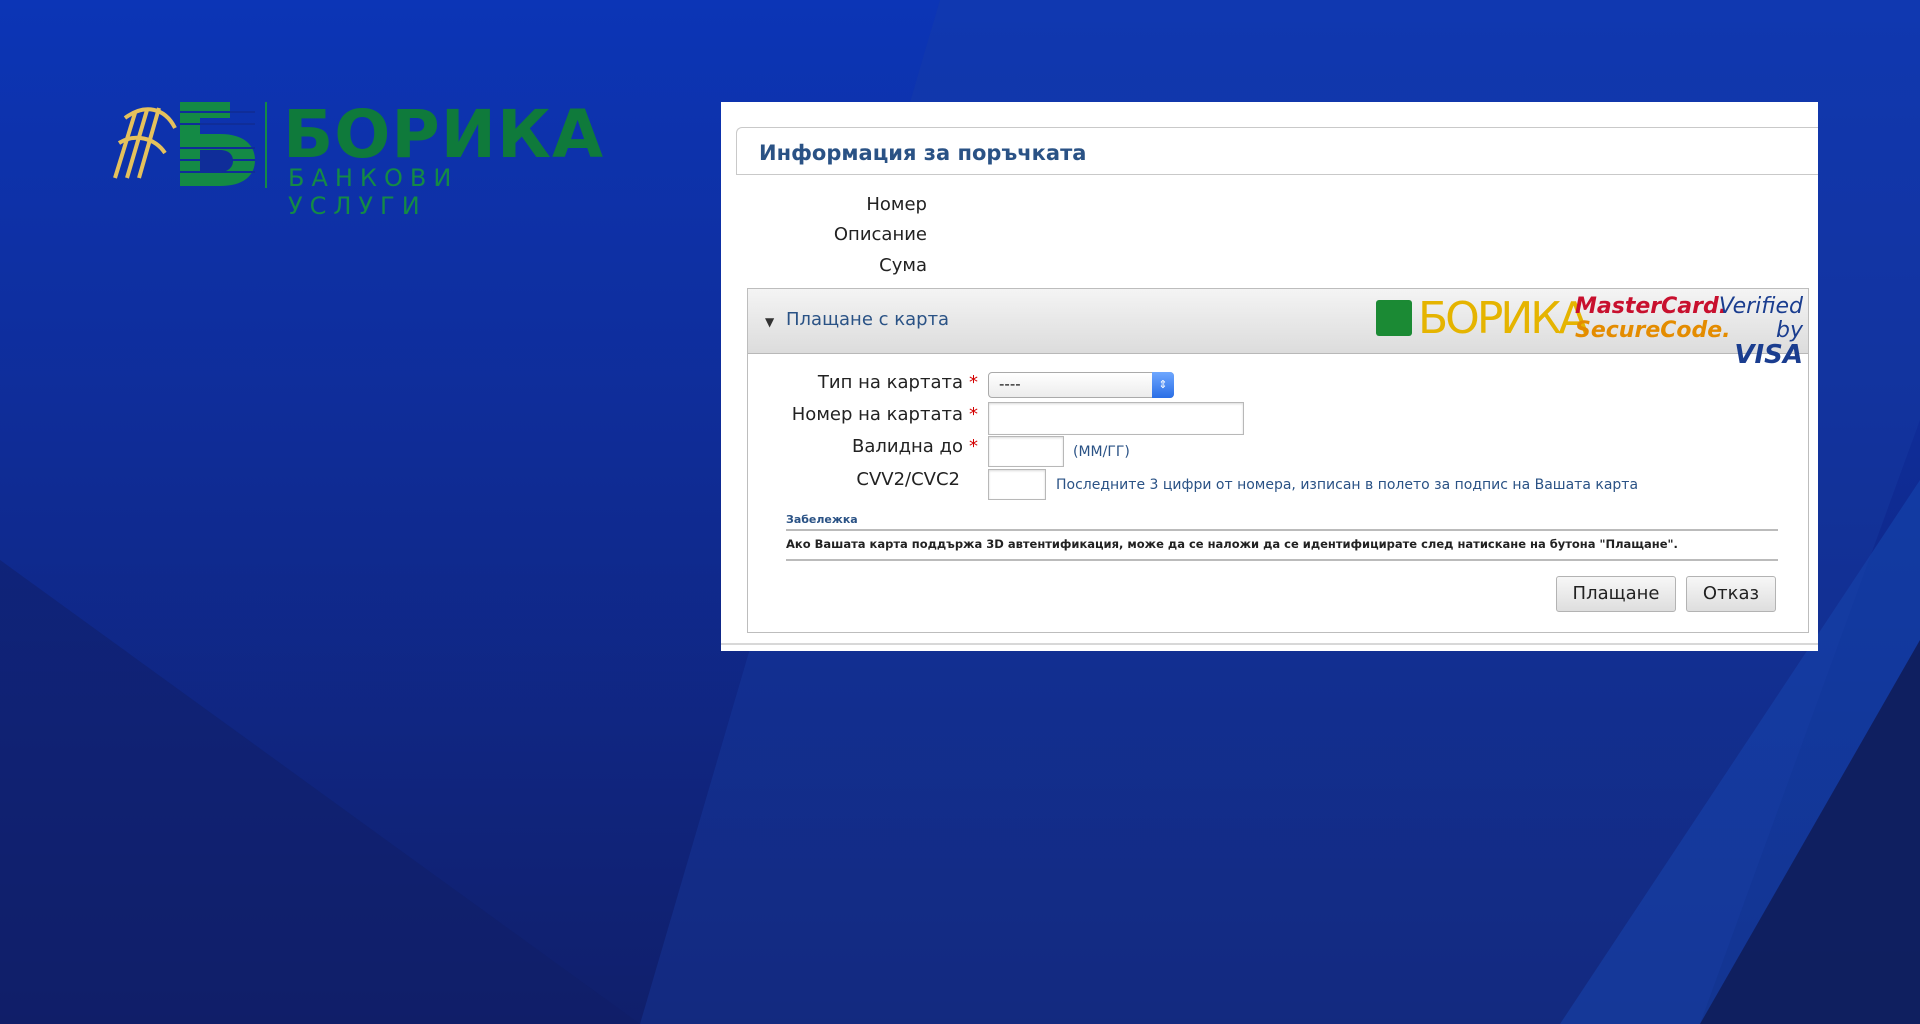  I want to click on order-amount-label: Сума, so click(903, 265).